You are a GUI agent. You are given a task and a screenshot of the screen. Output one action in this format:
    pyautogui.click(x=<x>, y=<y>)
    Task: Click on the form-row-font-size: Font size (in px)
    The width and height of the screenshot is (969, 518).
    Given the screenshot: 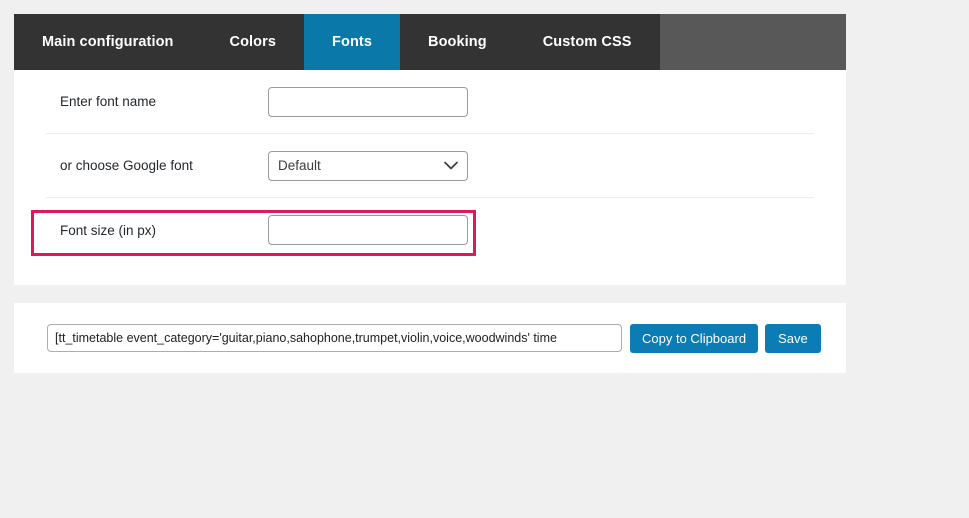 What is the action you would take?
    pyautogui.click(x=430, y=230)
    